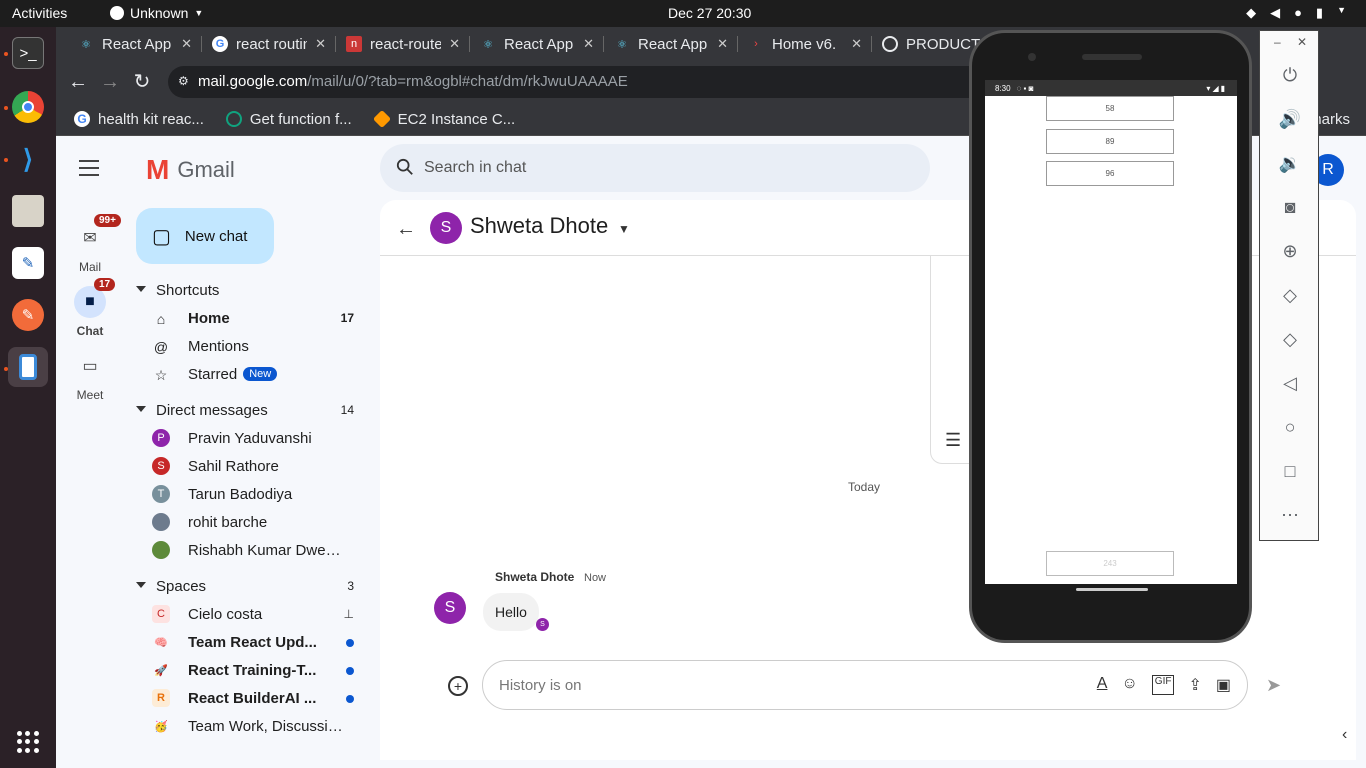 The width and height of the screenshot is (1366, 768). Describe the element at coordinates (256, 522) in the screenshot. I see `dm-item: rohit barche` at that location.